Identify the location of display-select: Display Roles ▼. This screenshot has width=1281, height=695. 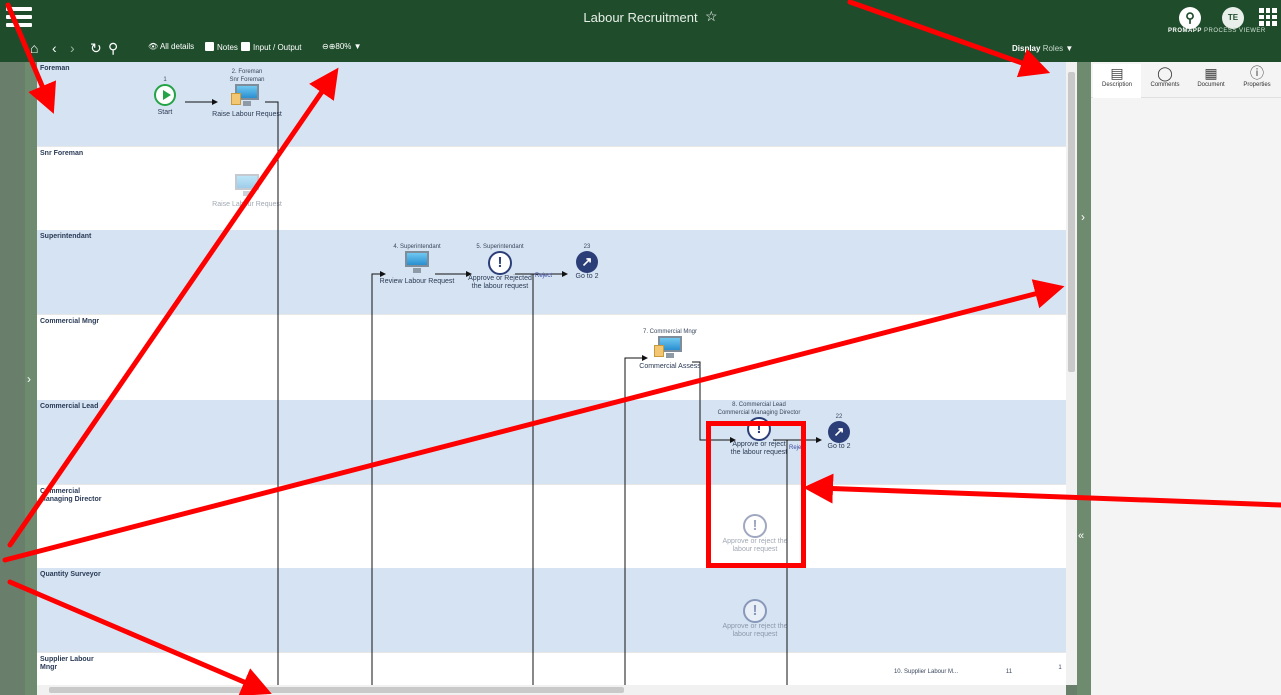
(1042, 48).